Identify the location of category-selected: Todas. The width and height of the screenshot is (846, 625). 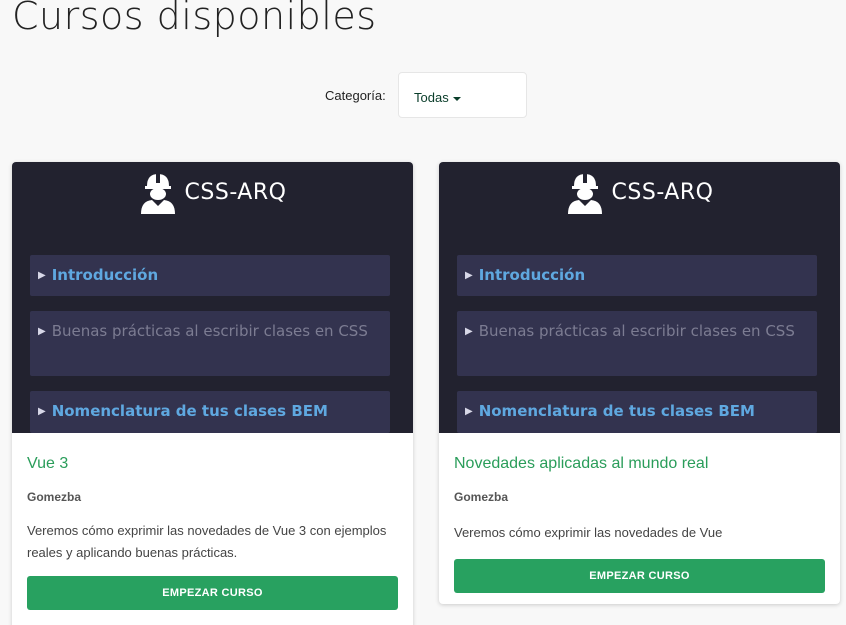
(431, 97).